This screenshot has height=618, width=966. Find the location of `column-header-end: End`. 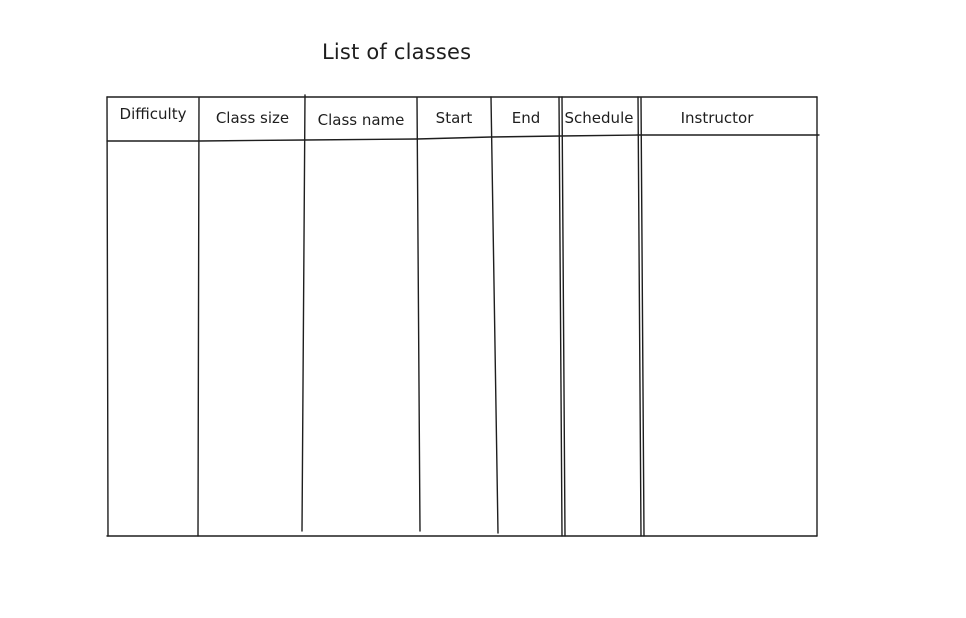

column-header-end: End is located at coordinates (526, 118).